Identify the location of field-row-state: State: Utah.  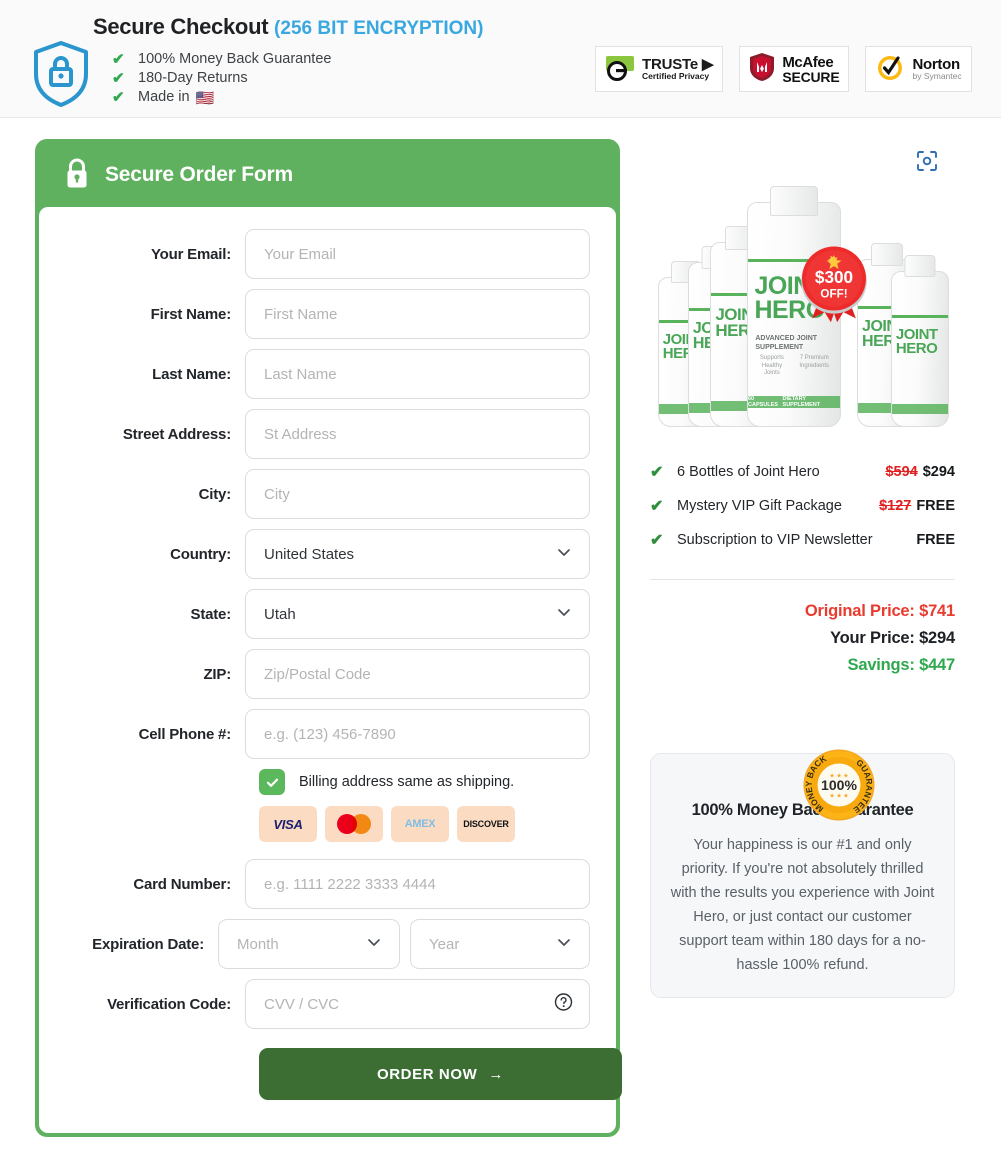
(327, 614).